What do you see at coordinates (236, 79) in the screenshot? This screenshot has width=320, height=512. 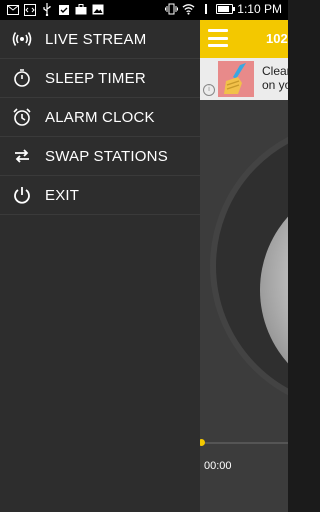 I see `broom-icon` at bounding box center [236, 79].